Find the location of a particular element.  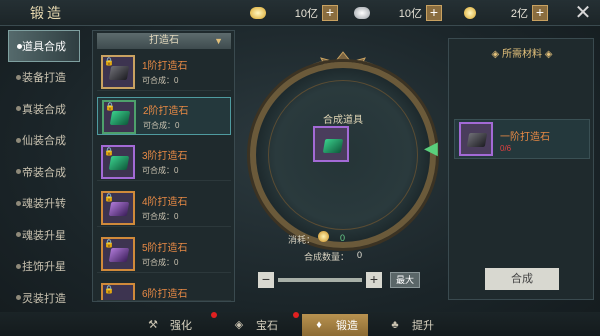

quantity-slider is located at coordinates (320, 280).